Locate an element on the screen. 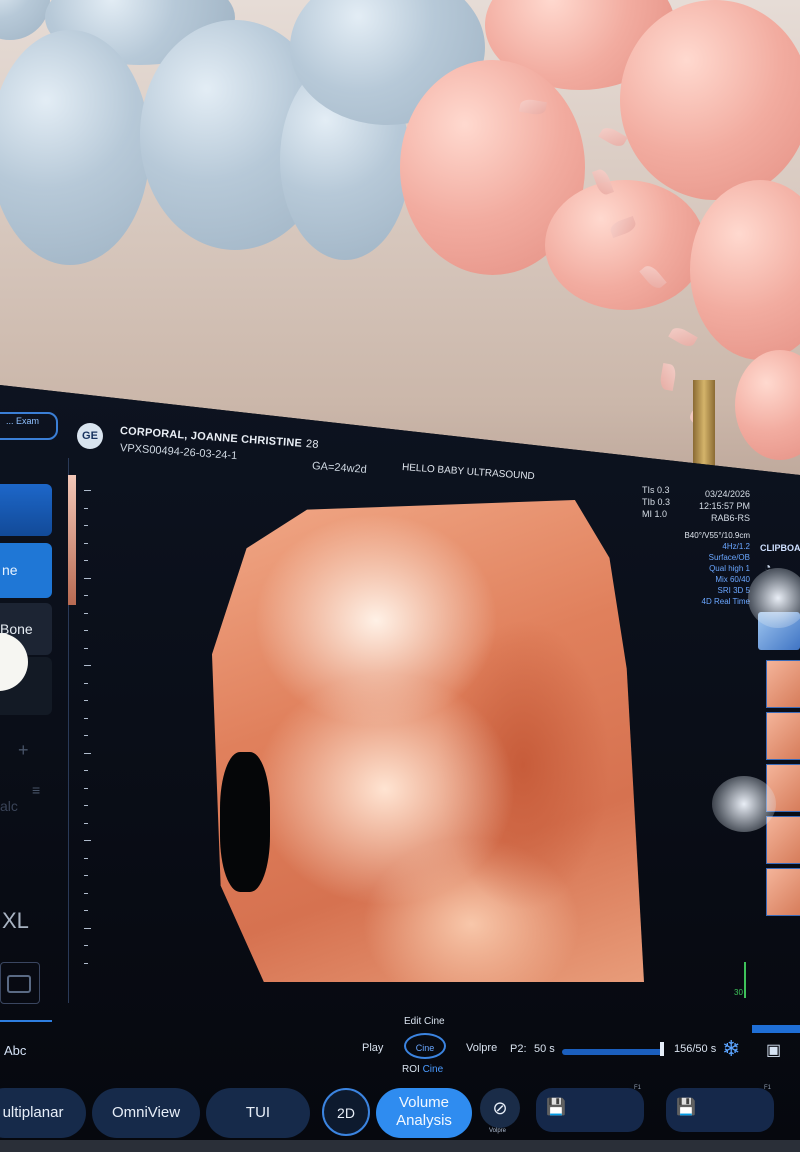 The height and width of the screenshot is (1152, 800). tab-2d: 2D is located at coordinates (346, 1112).